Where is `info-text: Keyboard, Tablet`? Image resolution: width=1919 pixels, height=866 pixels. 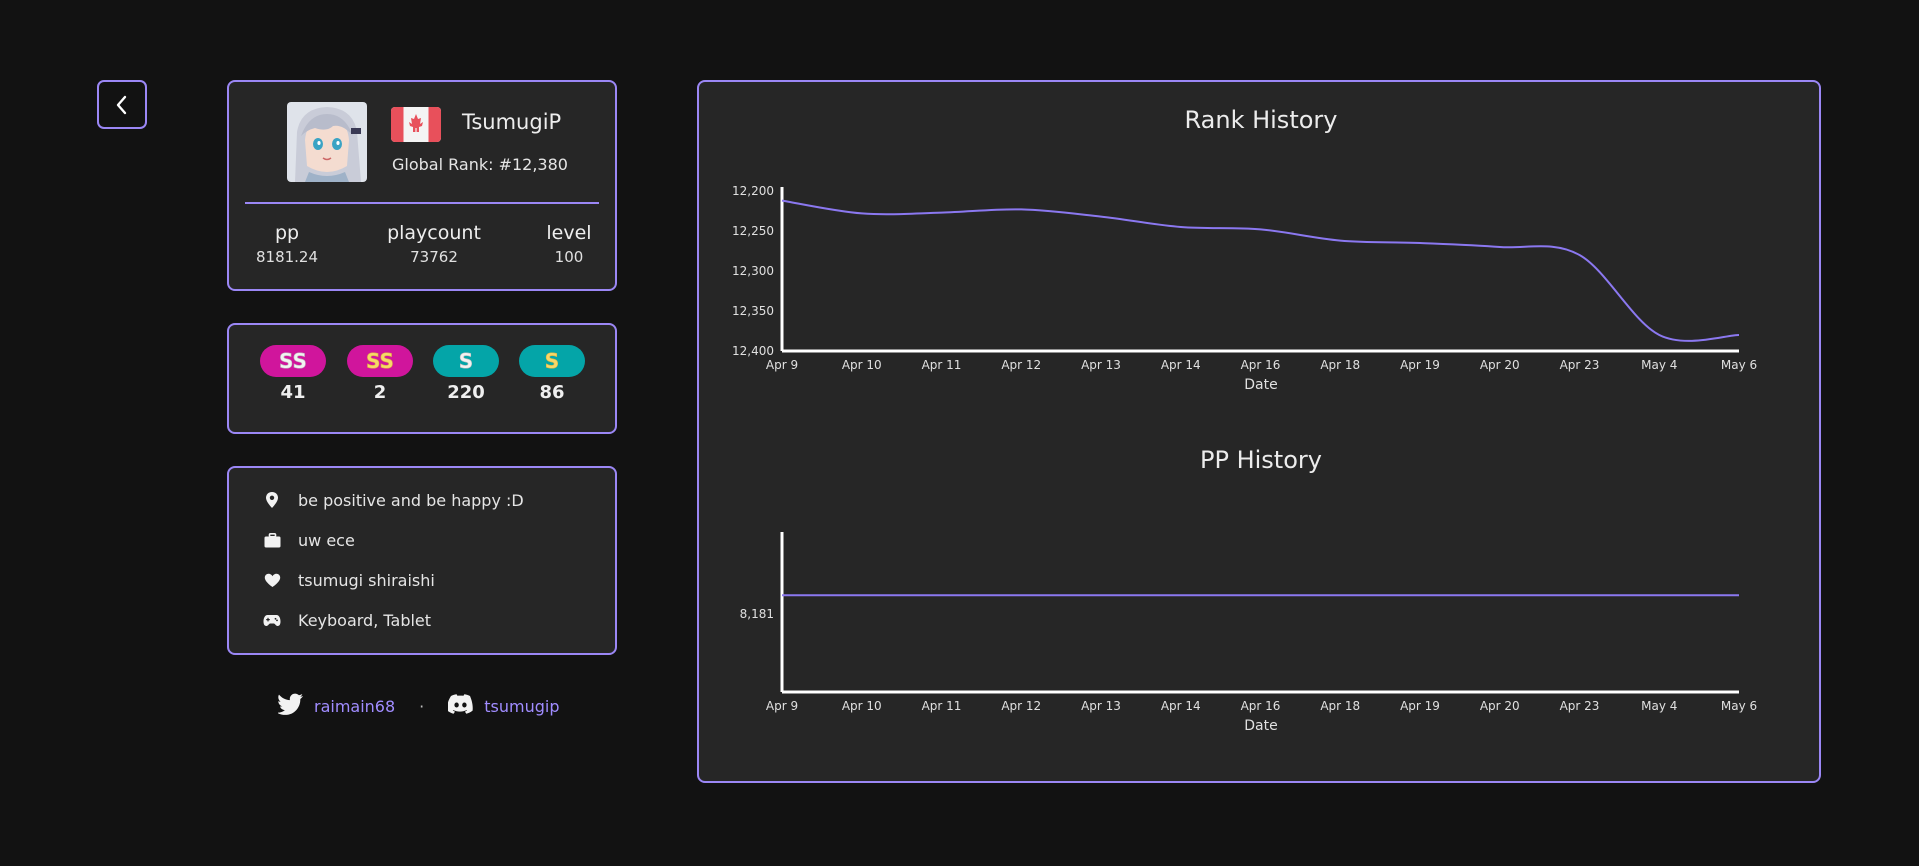 info-text: Keyboard, Tablet is located at coordinates (365, 620).